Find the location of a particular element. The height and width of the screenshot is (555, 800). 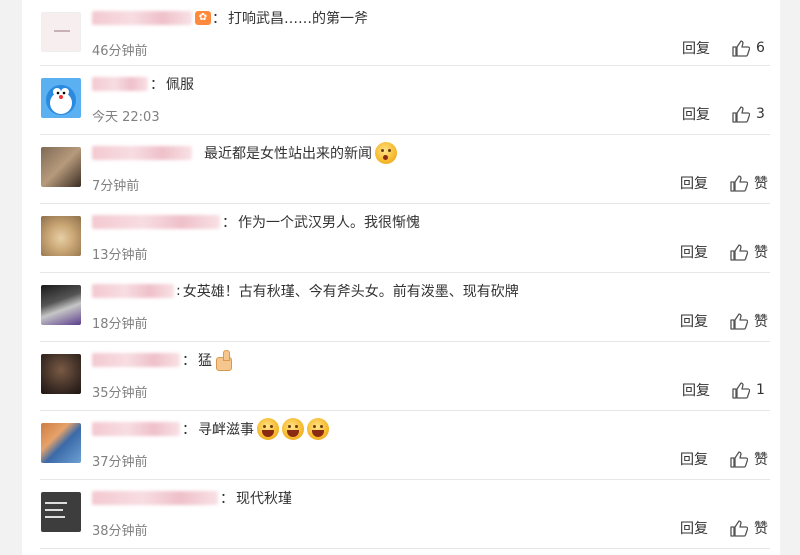

comment-text: 最近都是女性站出来的新闻 is located at coordinates (288, 154).